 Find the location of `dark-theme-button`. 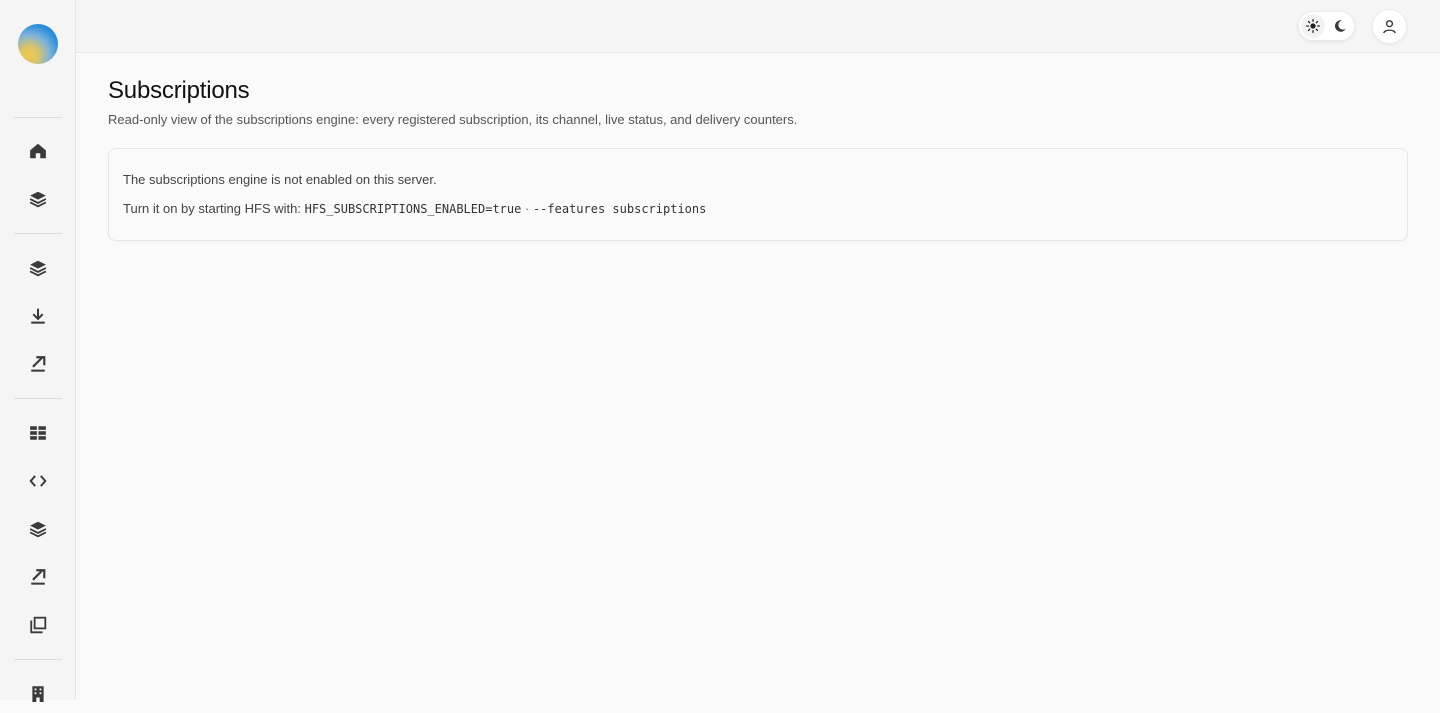

dark-theme-button is located at coordinates (1340, 26).